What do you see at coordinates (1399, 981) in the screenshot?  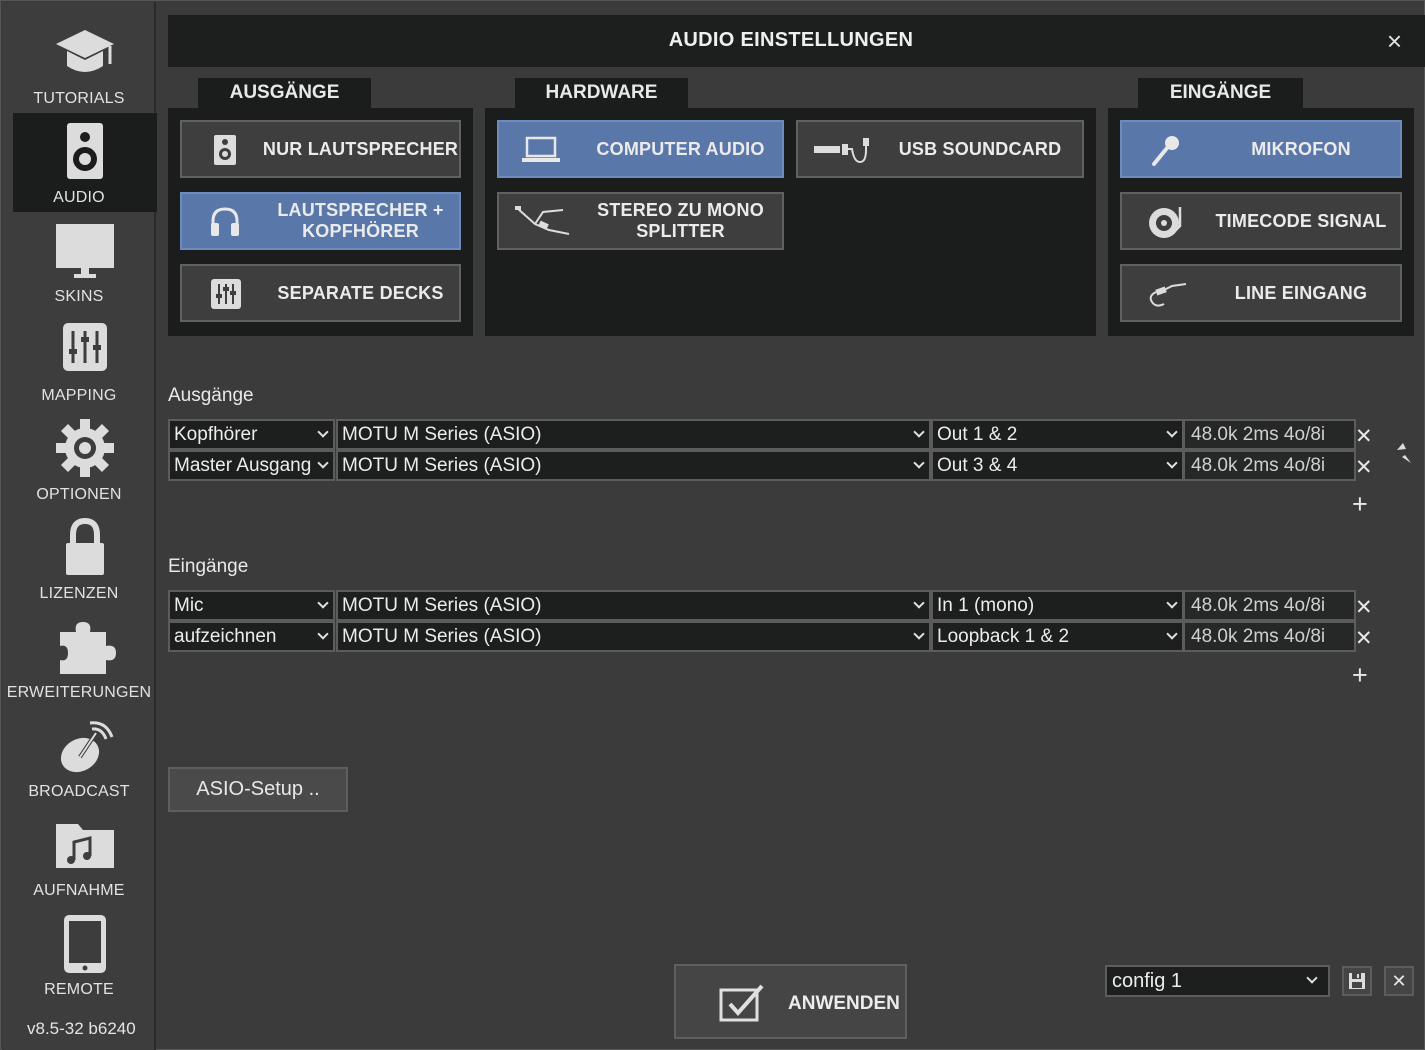 I see `delete-config-button: ✕` at bounding box center [1399, 981].